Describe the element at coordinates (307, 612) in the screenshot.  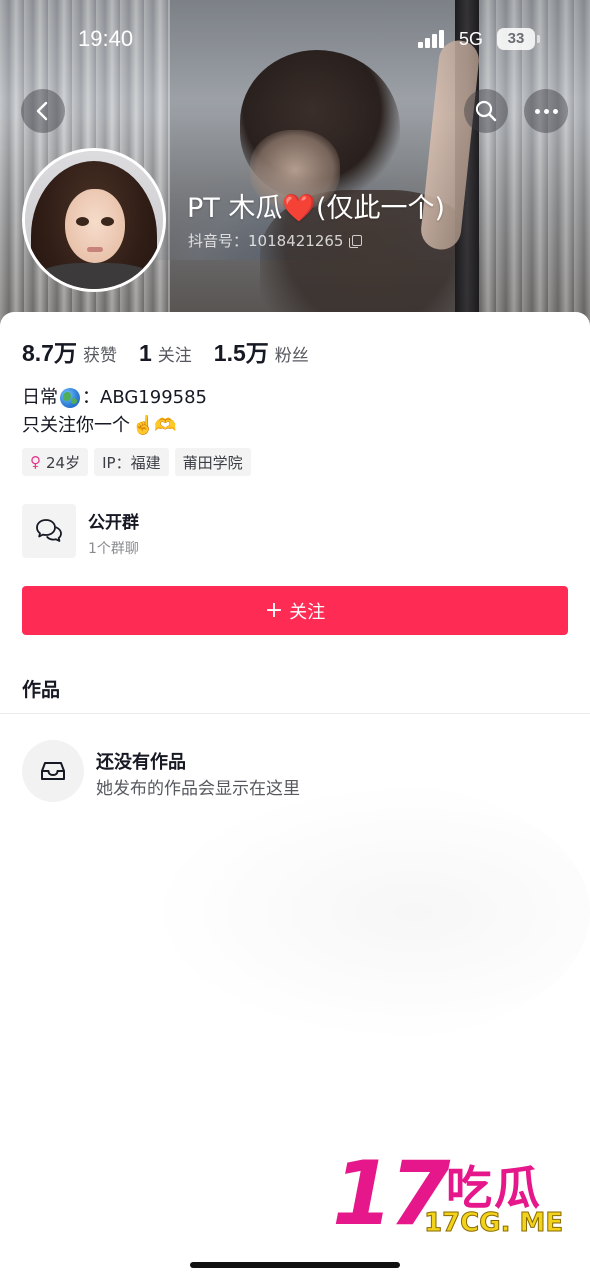
I see `follow-button-label: 关注` at that location.